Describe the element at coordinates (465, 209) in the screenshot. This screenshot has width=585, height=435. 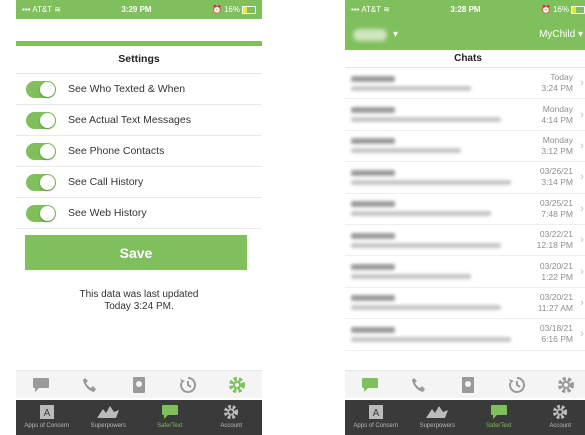
I see `chat-row: 03/25/21 7:48 PM ›` at that location.